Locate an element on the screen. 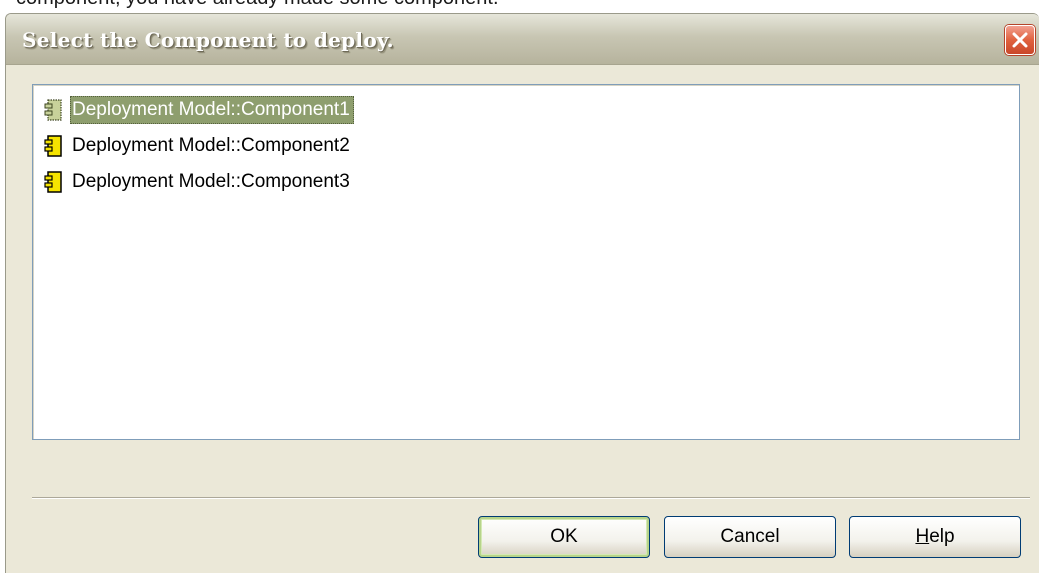 This screenshot has height=573, width=1039. ok-button-label: OK is located at coordinates (564, 536).